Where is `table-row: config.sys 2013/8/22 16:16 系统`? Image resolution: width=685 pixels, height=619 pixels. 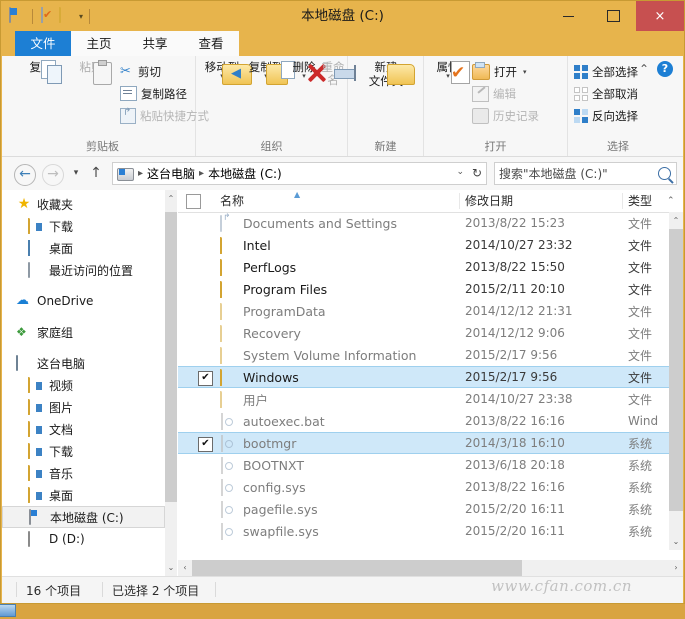
table-row: config.sys 2013/8/22 16:16 系统 is located at coordinates (430, 487).